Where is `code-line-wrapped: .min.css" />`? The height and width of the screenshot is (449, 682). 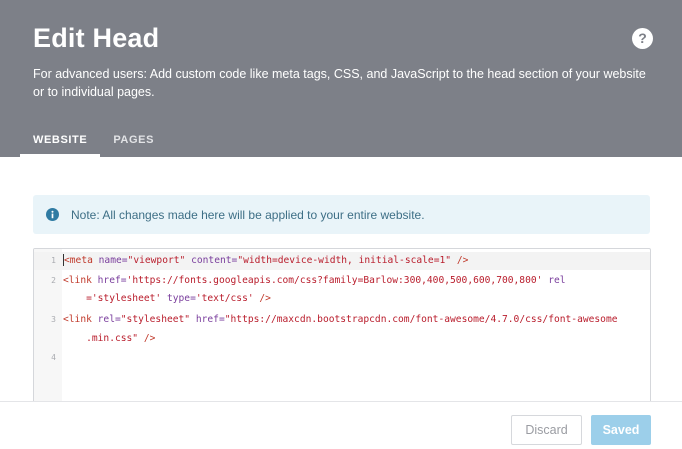
code-line-wrapped: .min.css" /> is located at coordinates (109, 339).